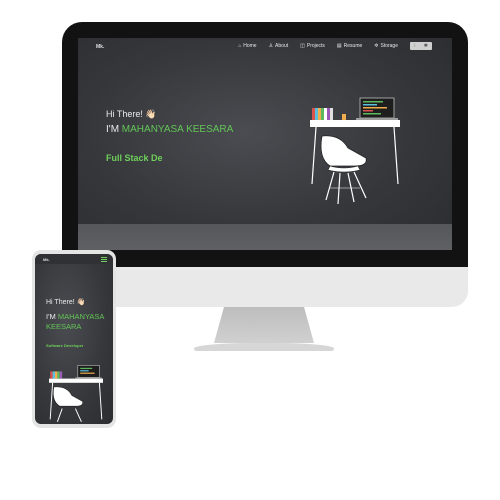  Describe the element at coordinates (52, 316) in the screenshot. I see `phone-hero-im: I'M` at that location.